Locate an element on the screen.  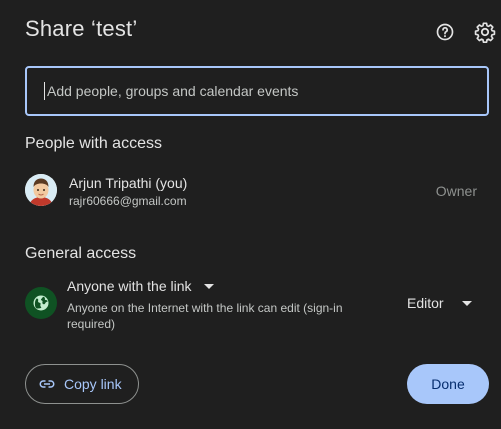
user-avatar is located at coordinates (41, 190).